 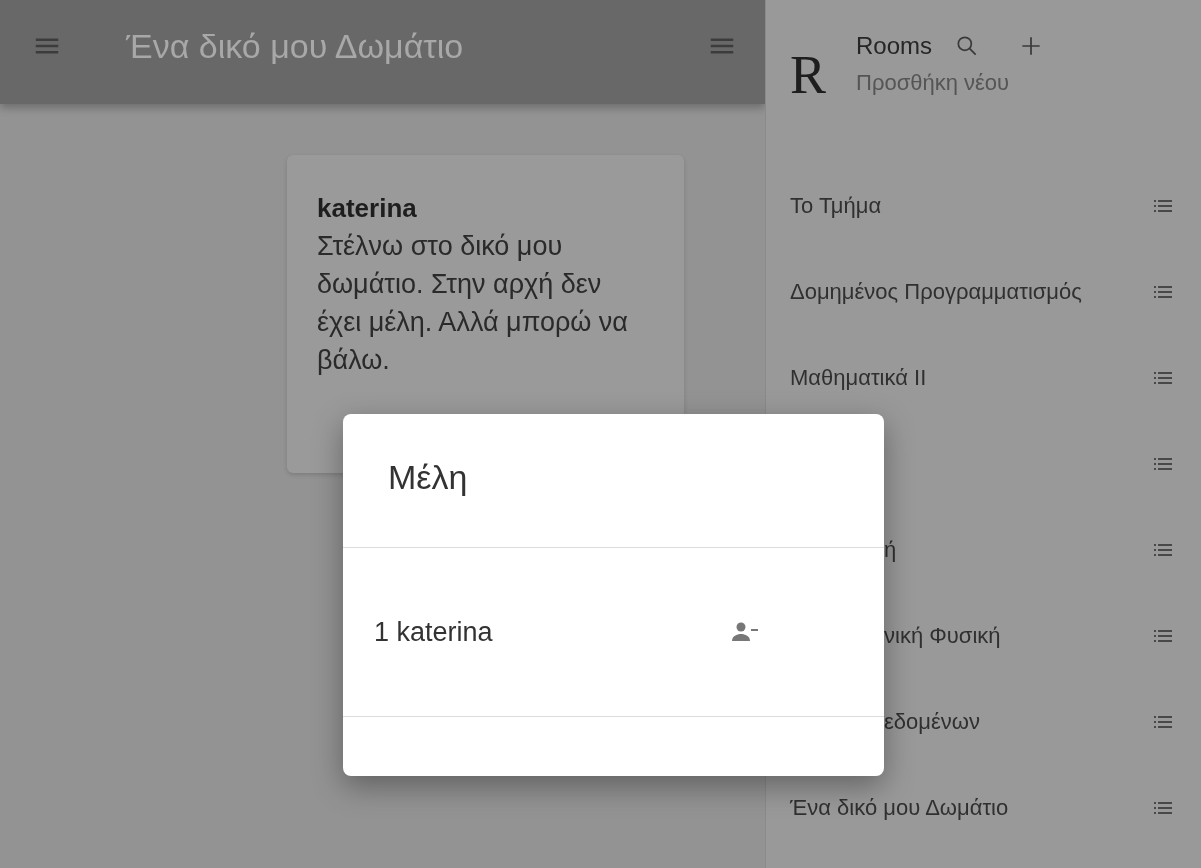 I want to click on message-text: Στέλνω στο δικό μου δωμάτιο. Στην αρχή δεν έχει μέλη. Αλλά μπορώ να βάλω., so click(x=473, y=303).